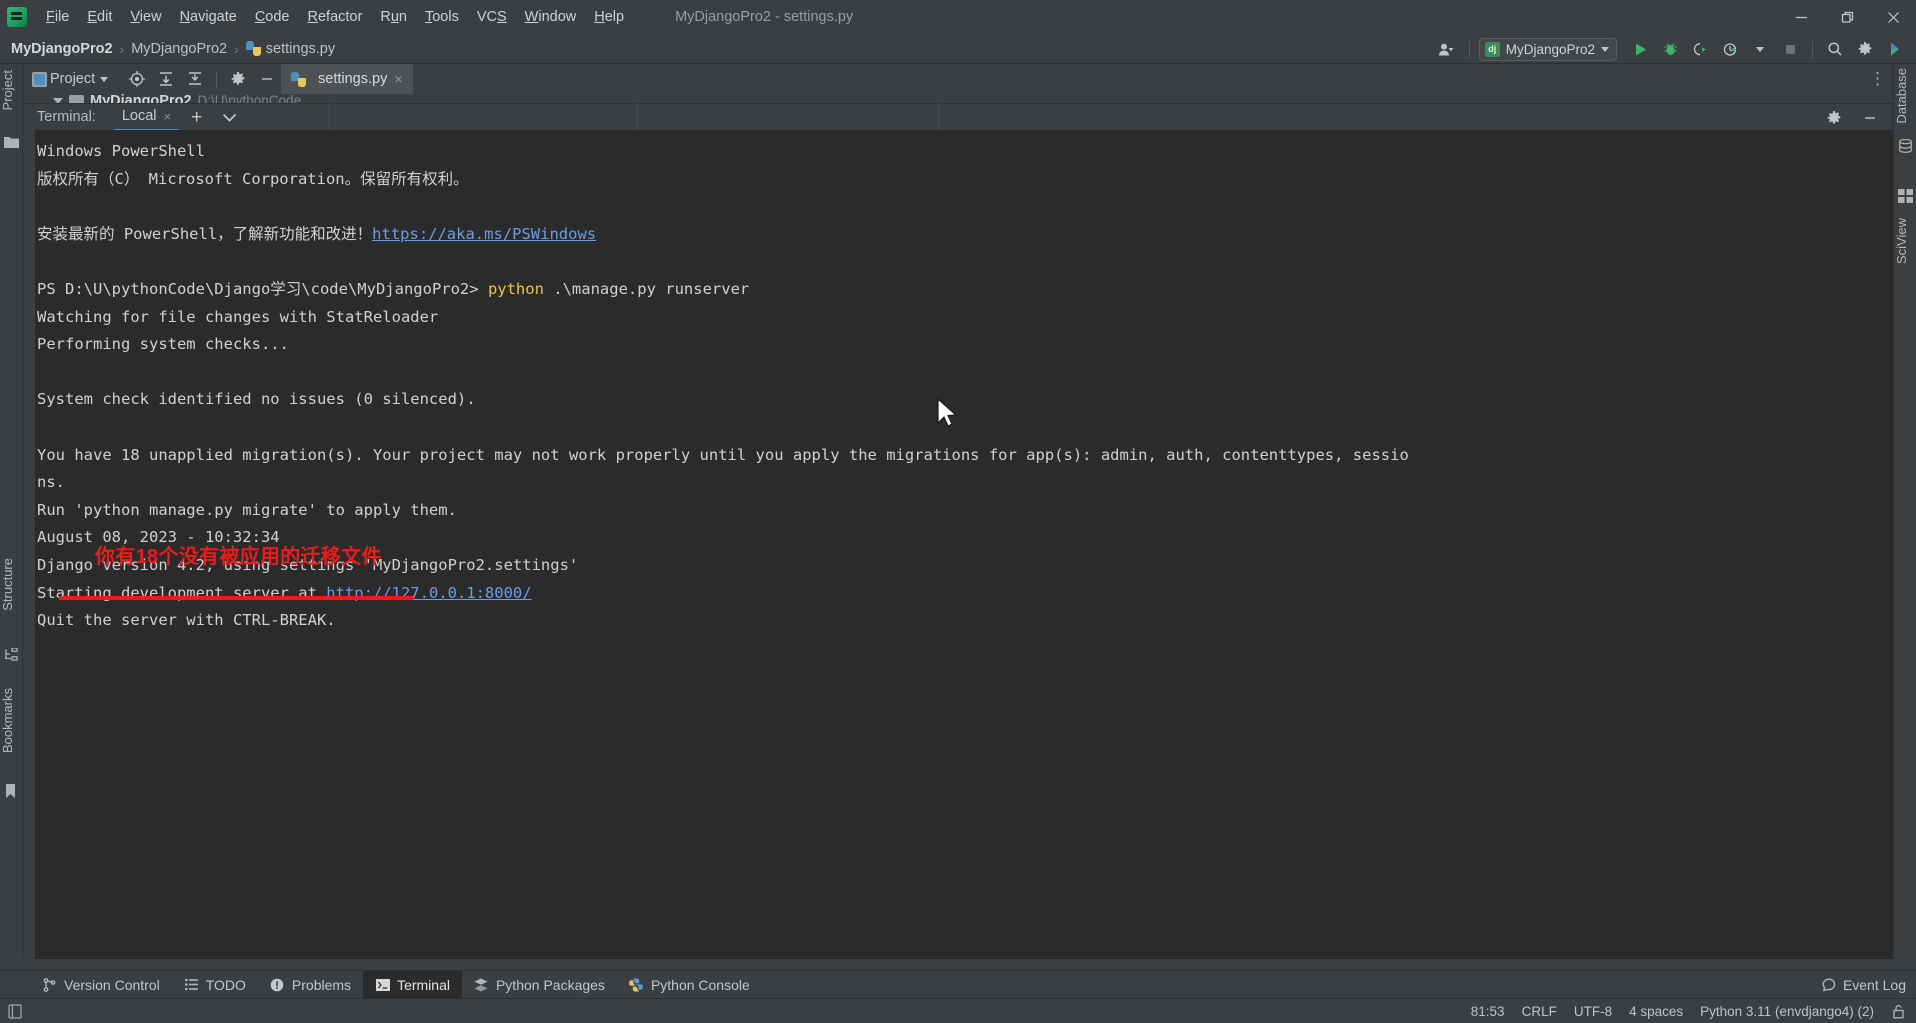  I want to click on run-with-coverage-icon, so click(1700, 49).